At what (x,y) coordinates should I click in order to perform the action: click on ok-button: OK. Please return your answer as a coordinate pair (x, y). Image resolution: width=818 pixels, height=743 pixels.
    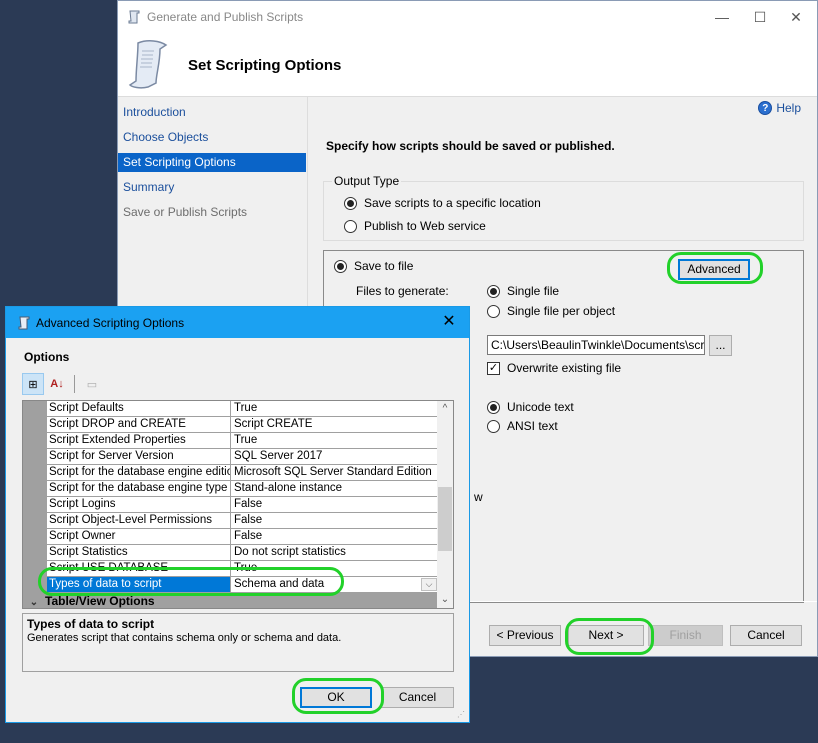
    Looking at the image, I should click on (336, 697).